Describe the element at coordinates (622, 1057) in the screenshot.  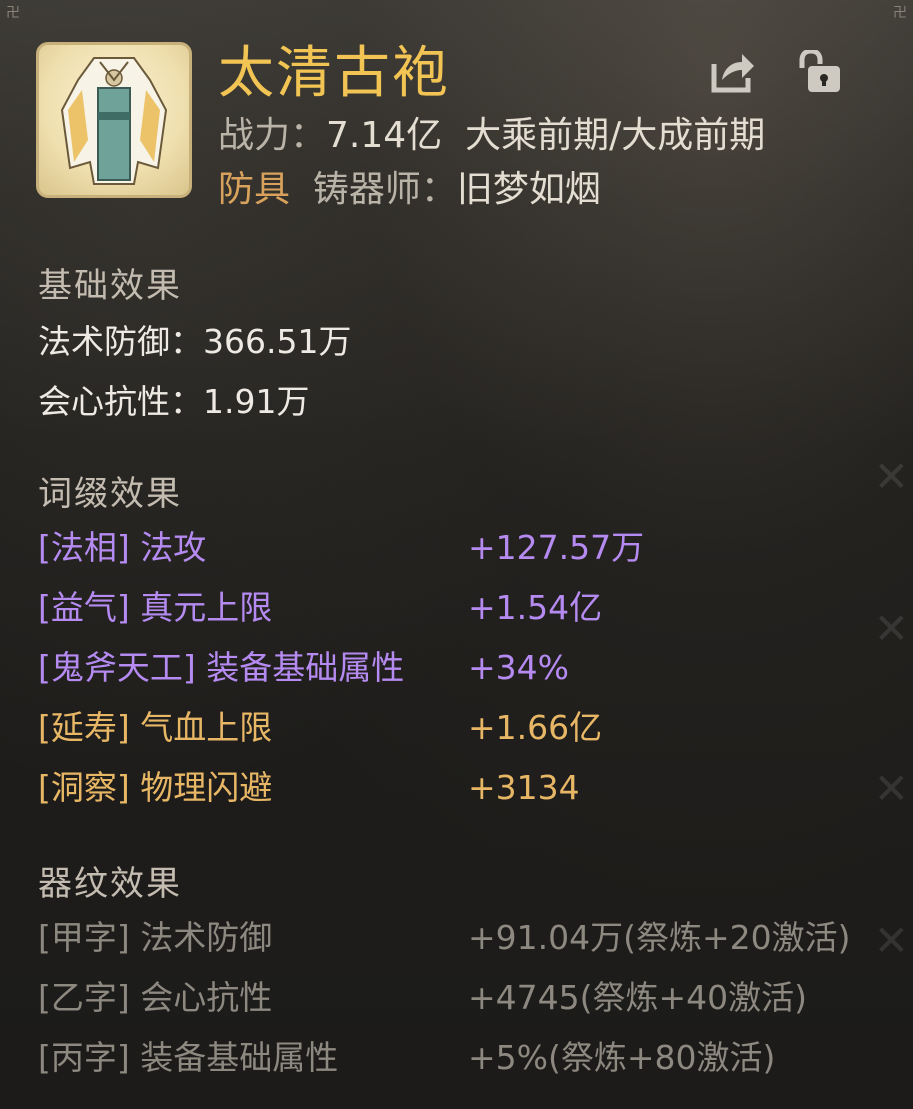
I see `pattern-value: +5%(祭炼+80激活)` at that location.